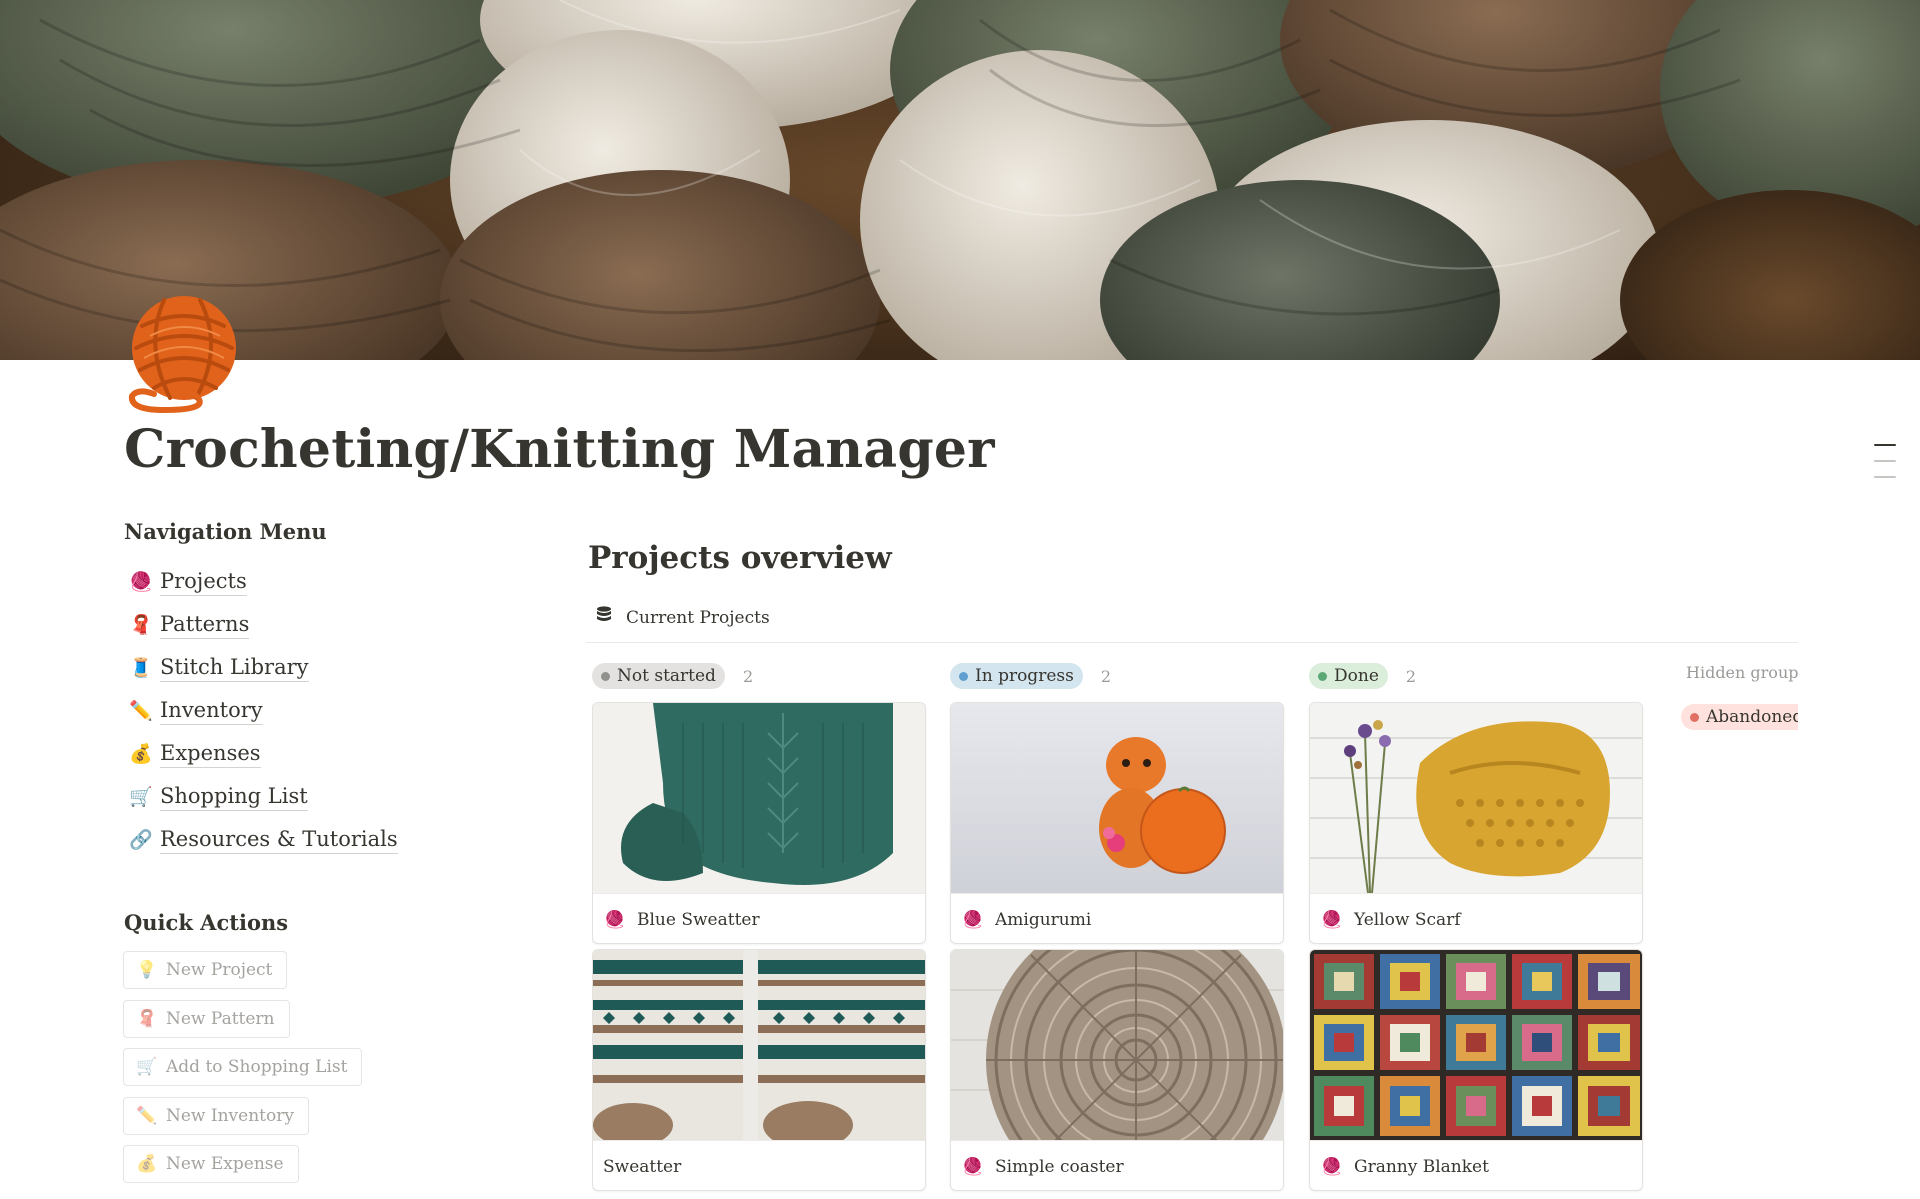 The height and width of the screenshot is (1199, 1920). Describe the element at coordinates (1885, 468) in the screenshot. I see `table-of-contents-indicator` at that location.